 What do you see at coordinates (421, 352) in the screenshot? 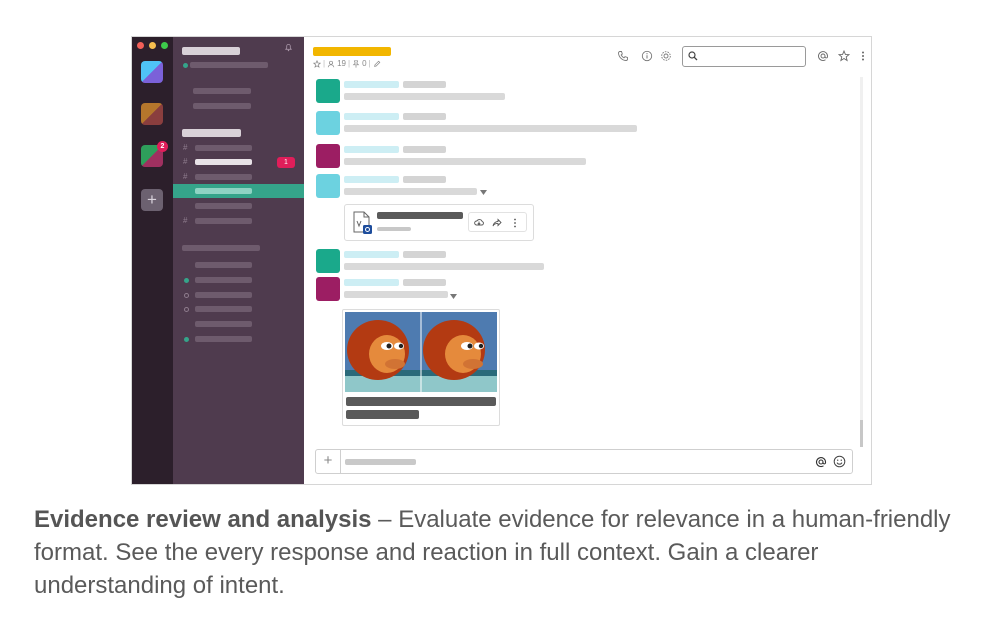
I see `meme-image` at bounding box center [421, 352].